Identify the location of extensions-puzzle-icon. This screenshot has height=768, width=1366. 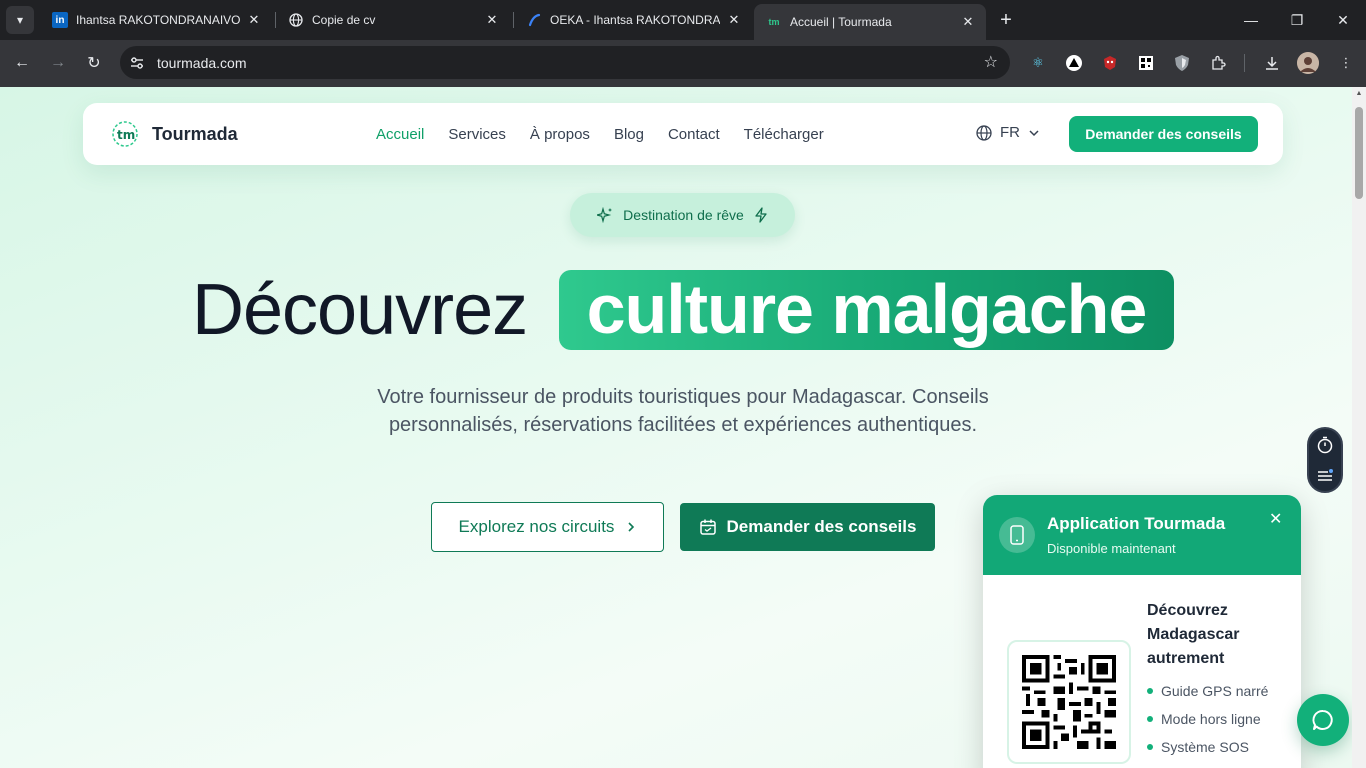
(1218, 63).